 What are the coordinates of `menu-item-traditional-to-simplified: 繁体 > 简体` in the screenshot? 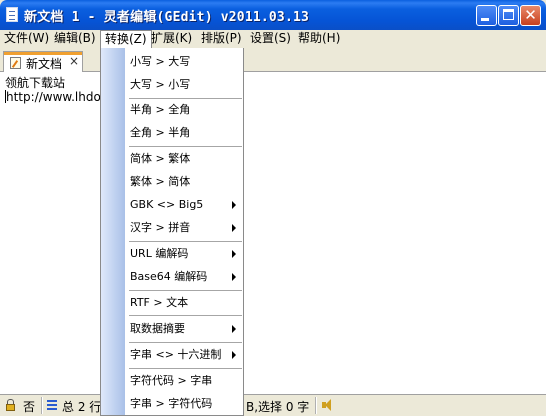 It's located at (160, 182).